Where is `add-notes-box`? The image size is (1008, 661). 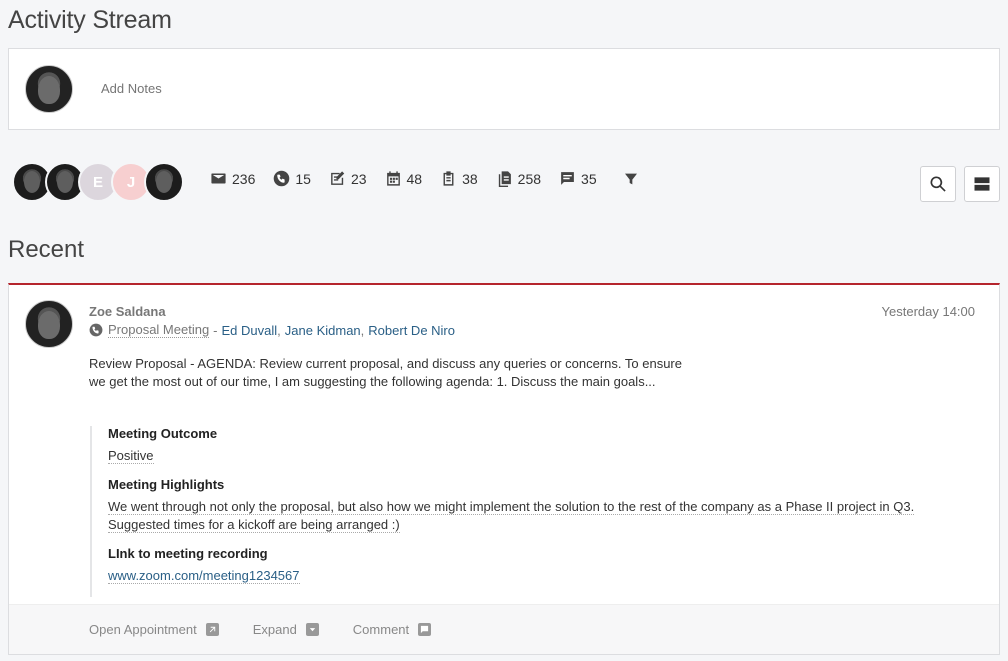
add-notes-box is located at coordinates (504, 89).